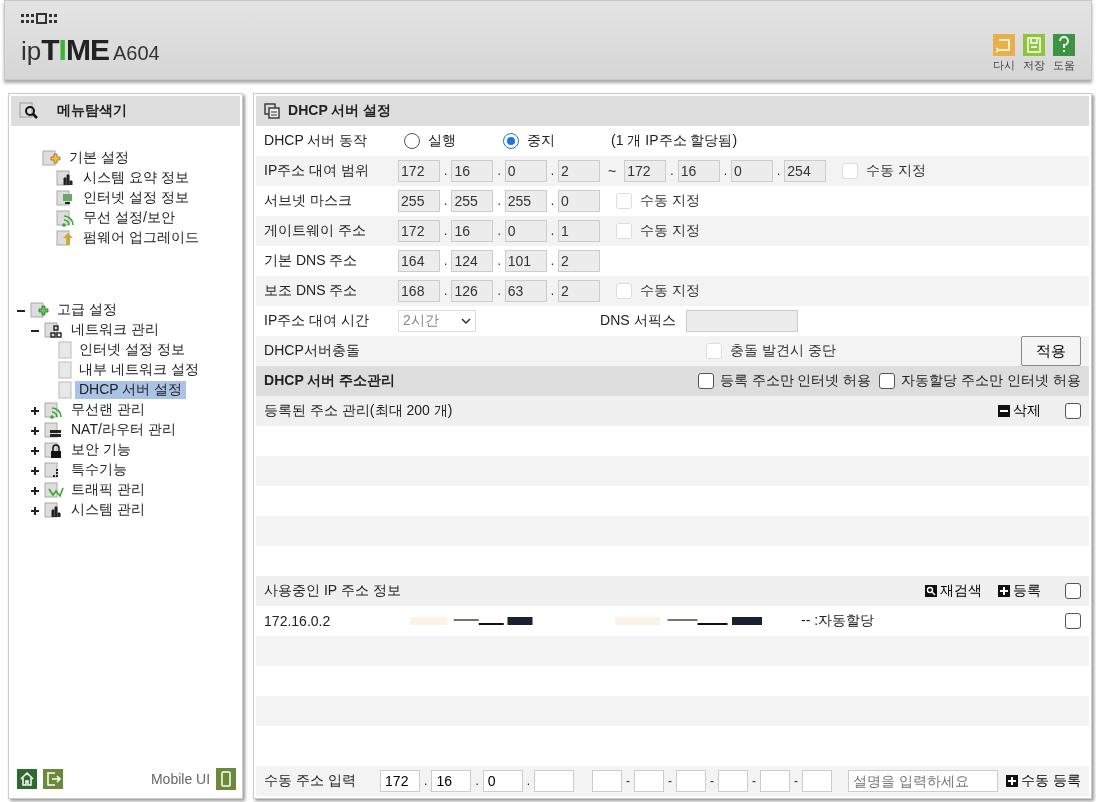 The image size is (1096, 802). I want to click on sidebar-title: 메뉴탐색기, so click(92, 111).